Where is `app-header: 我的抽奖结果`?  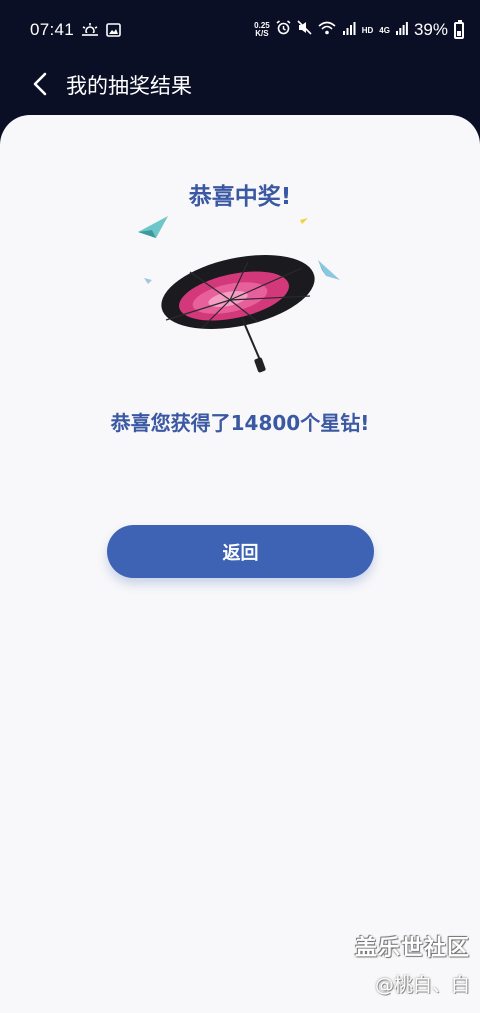
app-header: 我的抽奖结果 is located at coordinates (240, 85).